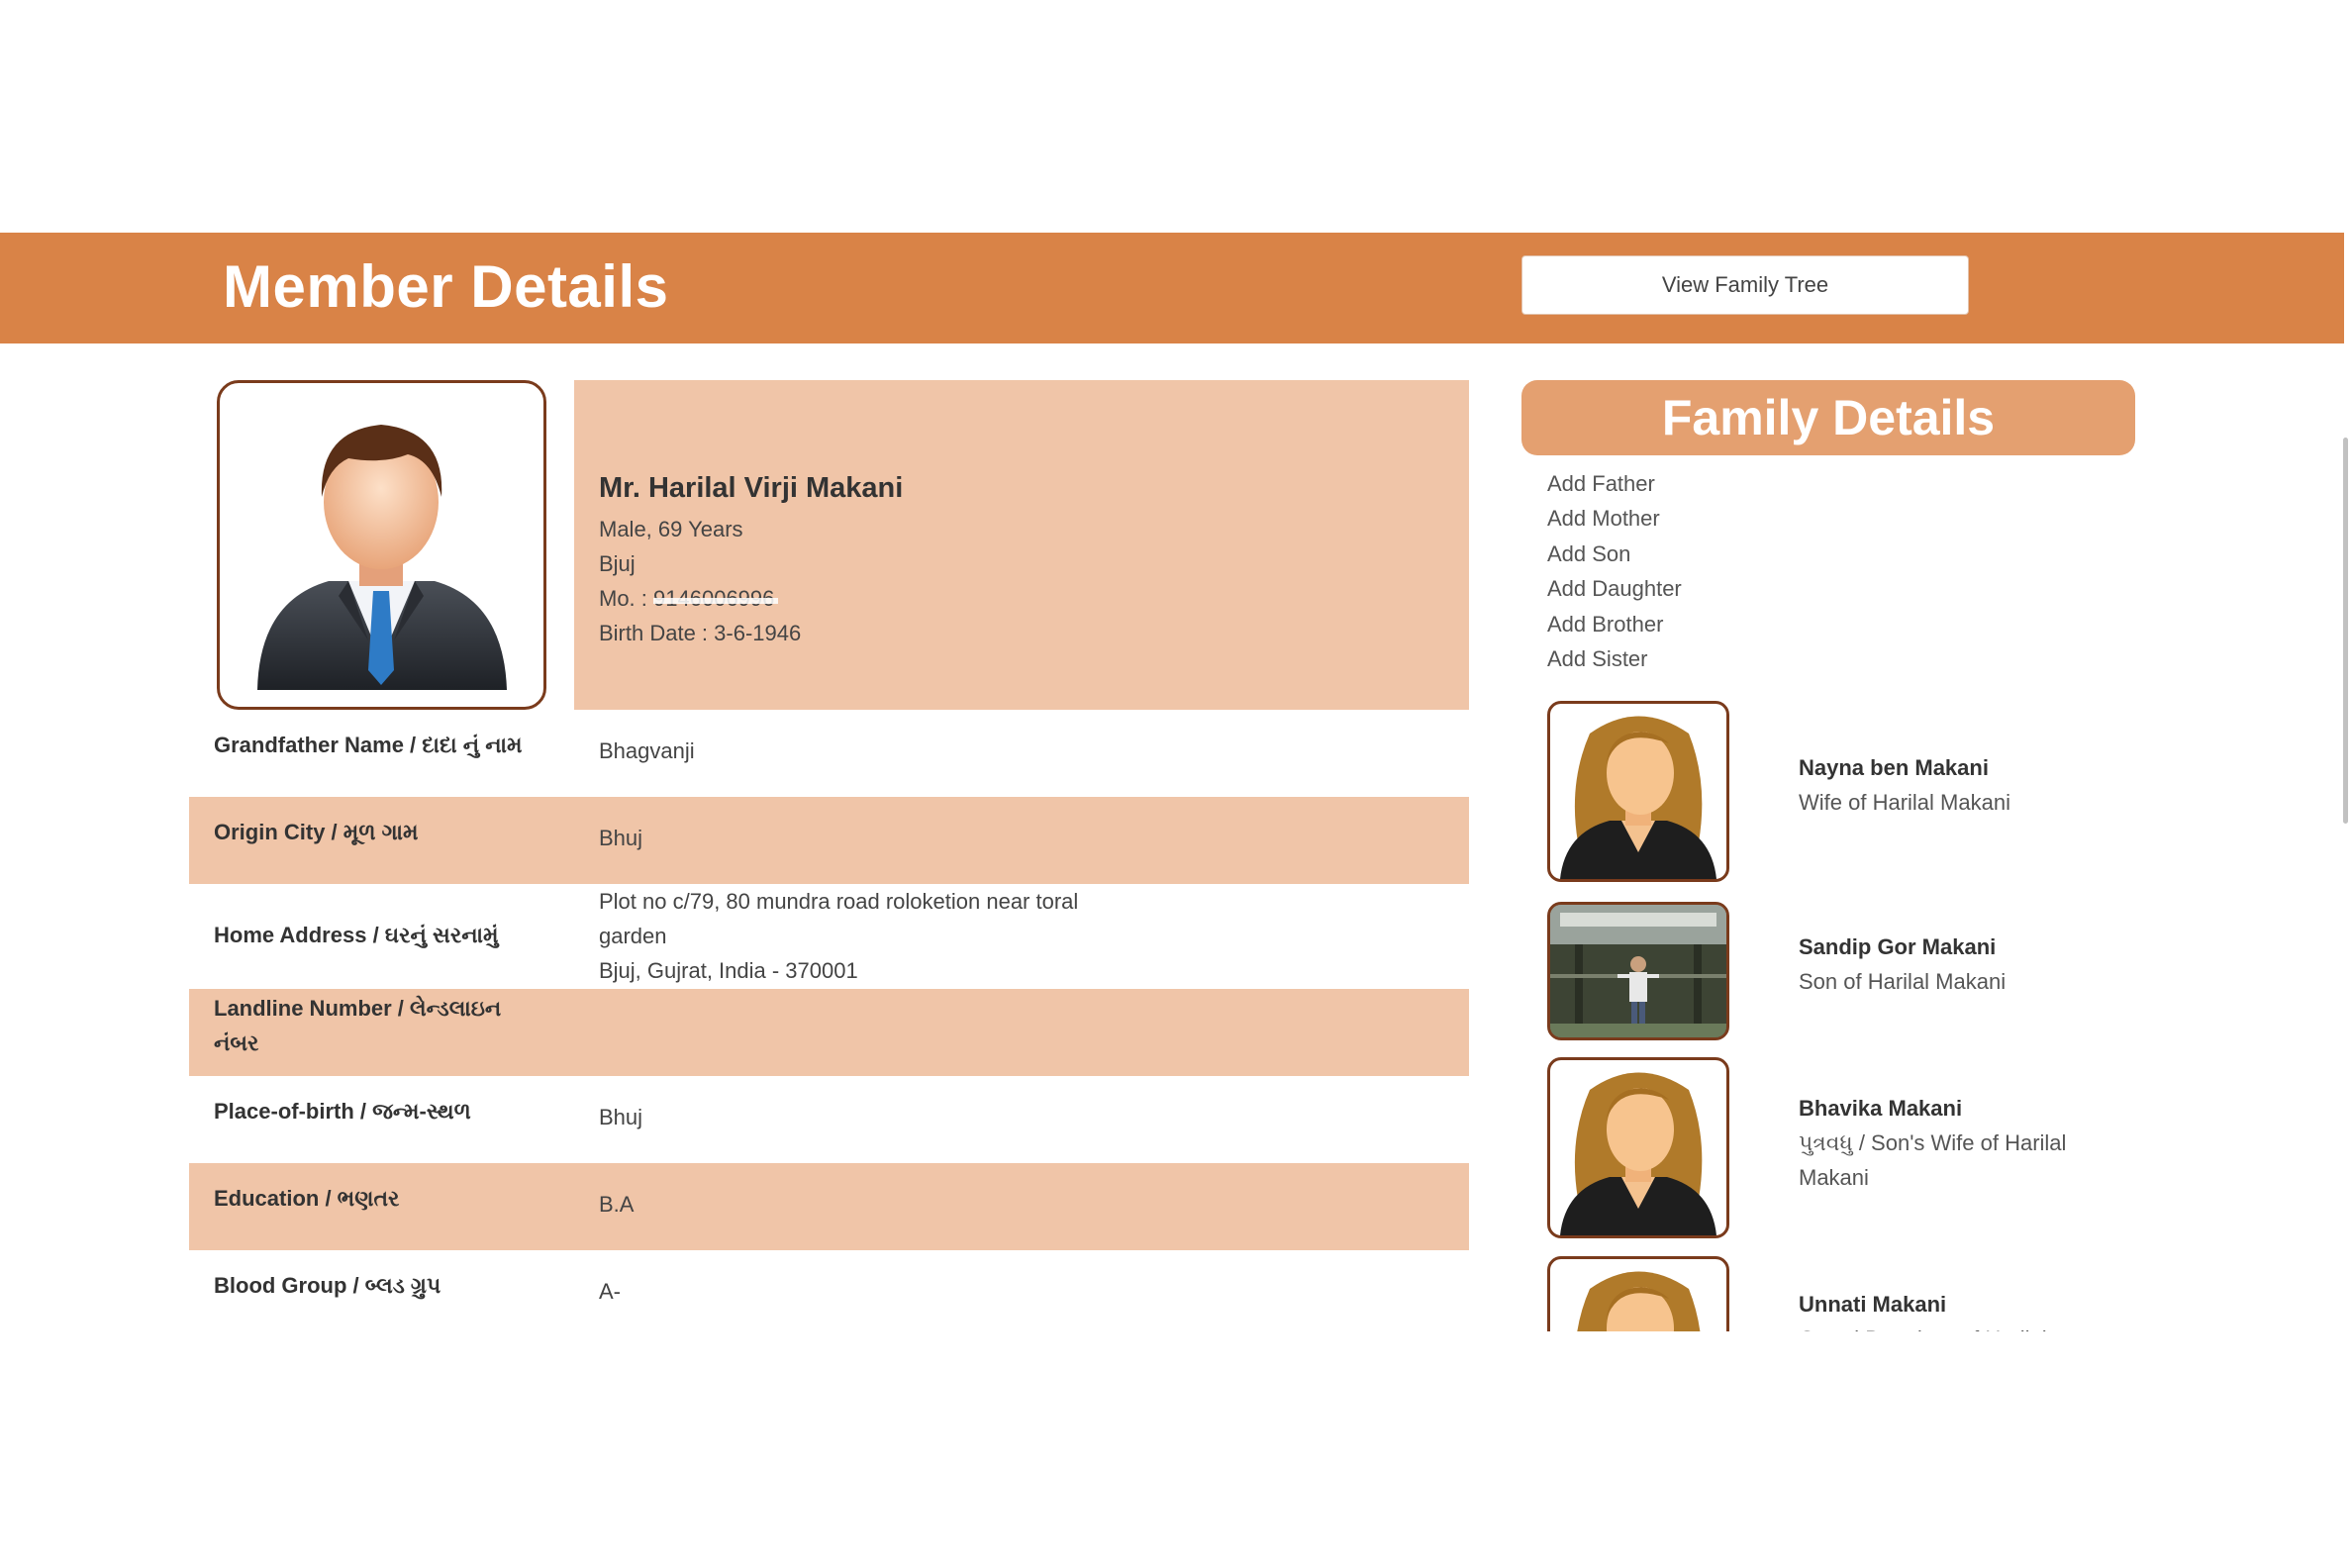 The width and height of the screenshot is (2352, 1568). What do you see at coordinates (617, 1204) in the screenshot?
I see `detail-value: B.A` at bounding box center [617, 1204].